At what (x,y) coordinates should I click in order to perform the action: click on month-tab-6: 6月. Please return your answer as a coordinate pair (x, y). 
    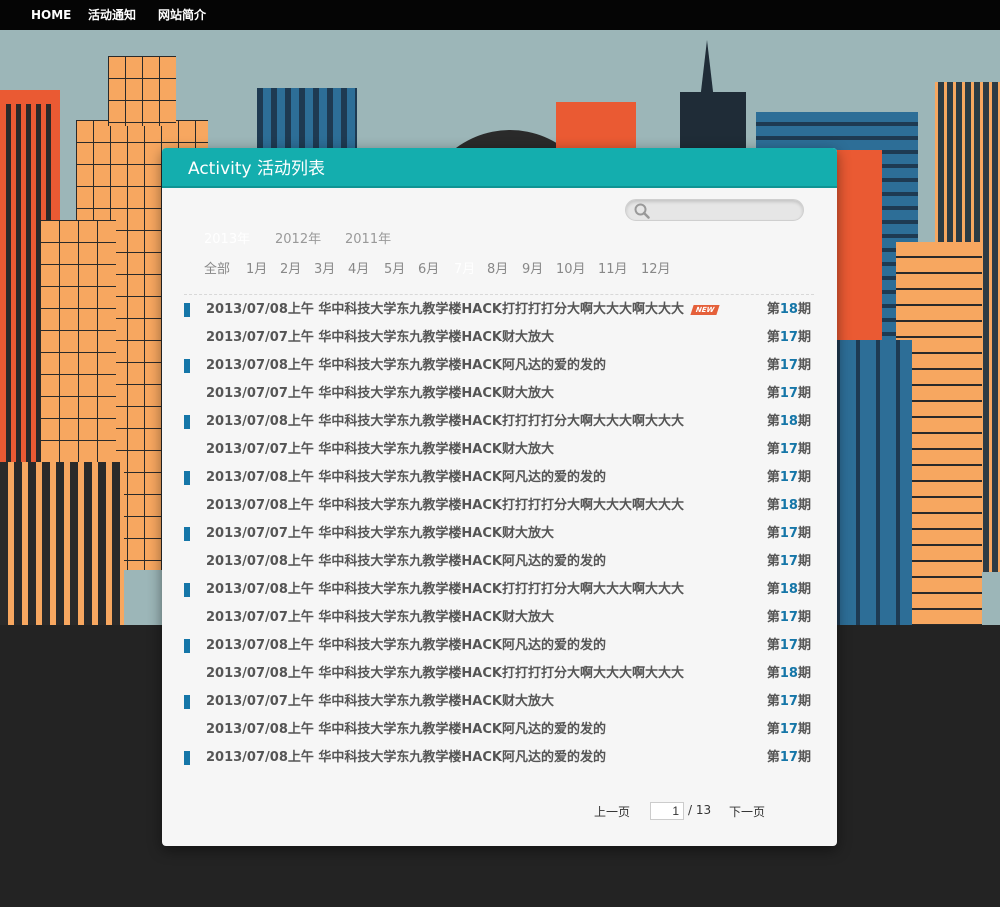
    Looking at the image, I should click on (428, 270).